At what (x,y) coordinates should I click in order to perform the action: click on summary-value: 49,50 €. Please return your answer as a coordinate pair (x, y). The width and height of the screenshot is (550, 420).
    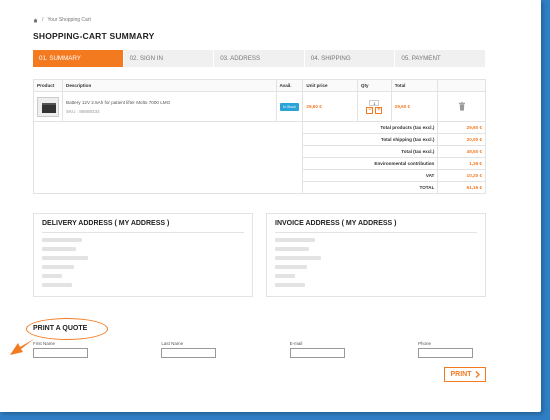
    Looking at the image, I should click on (461, 151).